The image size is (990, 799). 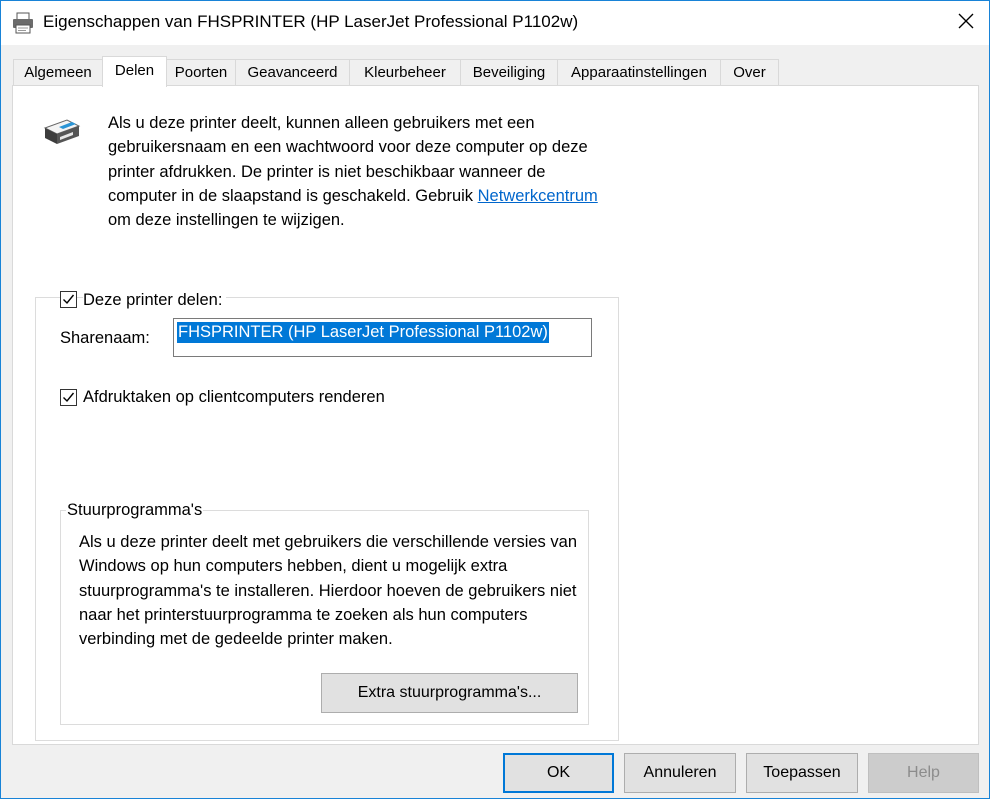 What do you see at coordinates (538, 196) in the screenshot?
I see `network-center-link: Netwerkcentrum` at bounding box center [538, 196].